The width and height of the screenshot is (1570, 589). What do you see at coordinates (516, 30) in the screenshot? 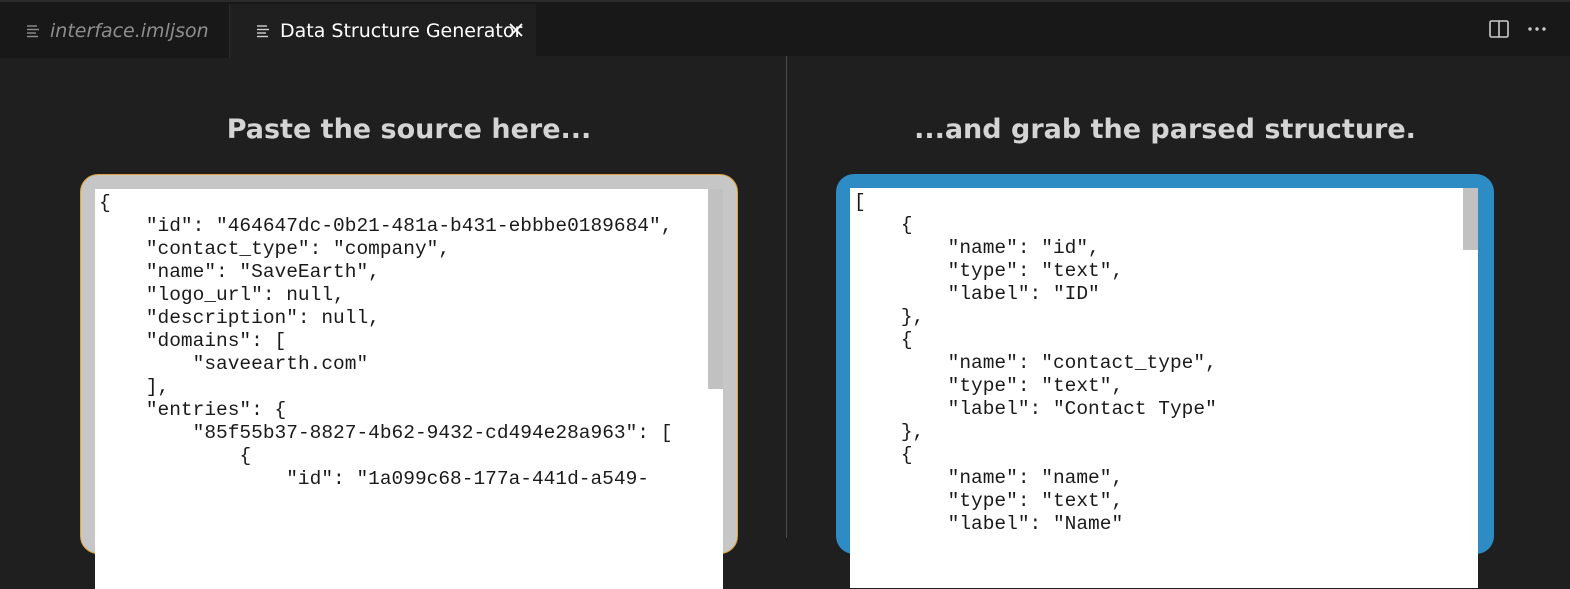
I see `close-icon` at bounding box center [516, 30].